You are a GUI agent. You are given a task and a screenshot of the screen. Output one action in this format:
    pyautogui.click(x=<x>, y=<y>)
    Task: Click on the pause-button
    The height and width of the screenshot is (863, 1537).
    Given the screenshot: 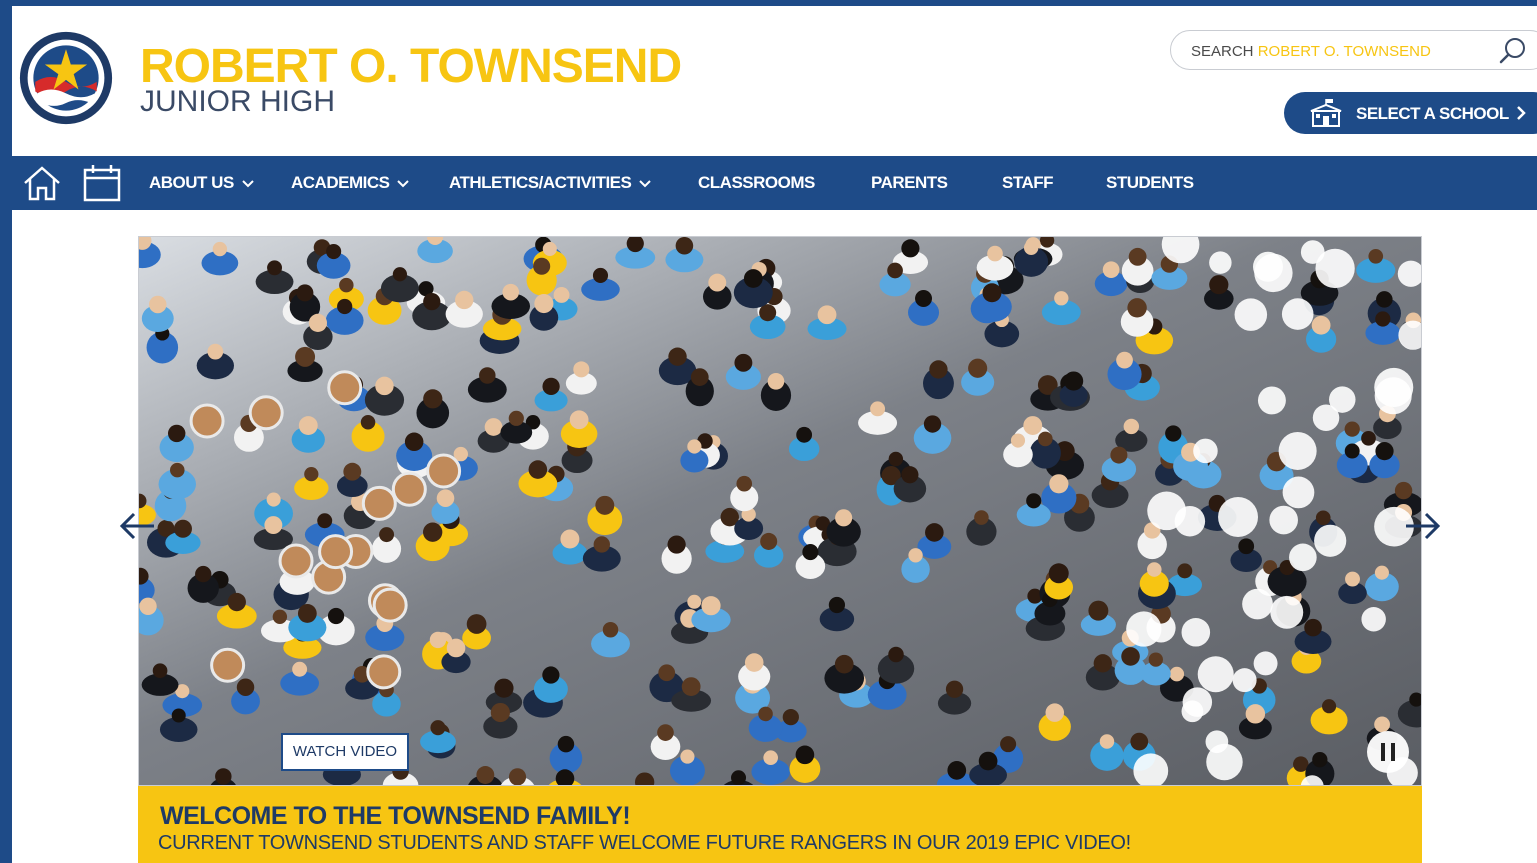 What is the action you would take?
    pyautogui.click(x=1388, y=752)
    